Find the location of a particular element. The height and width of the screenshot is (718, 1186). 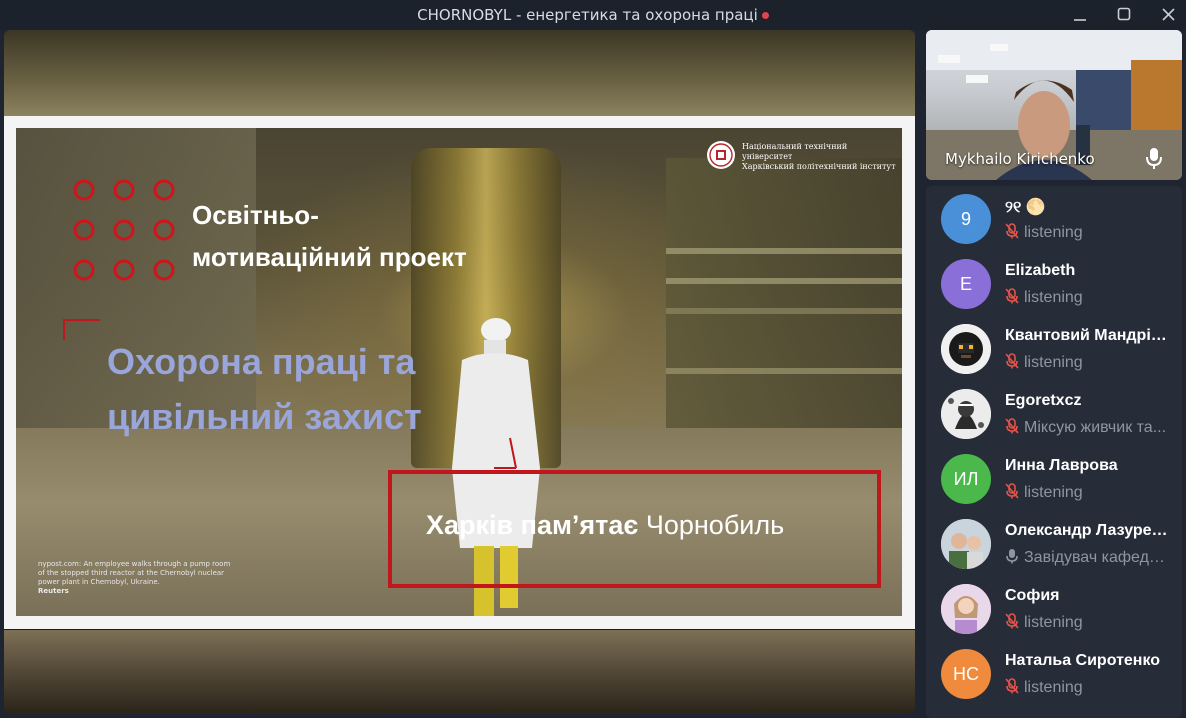

close-button is located at coordinates (1168, 15).